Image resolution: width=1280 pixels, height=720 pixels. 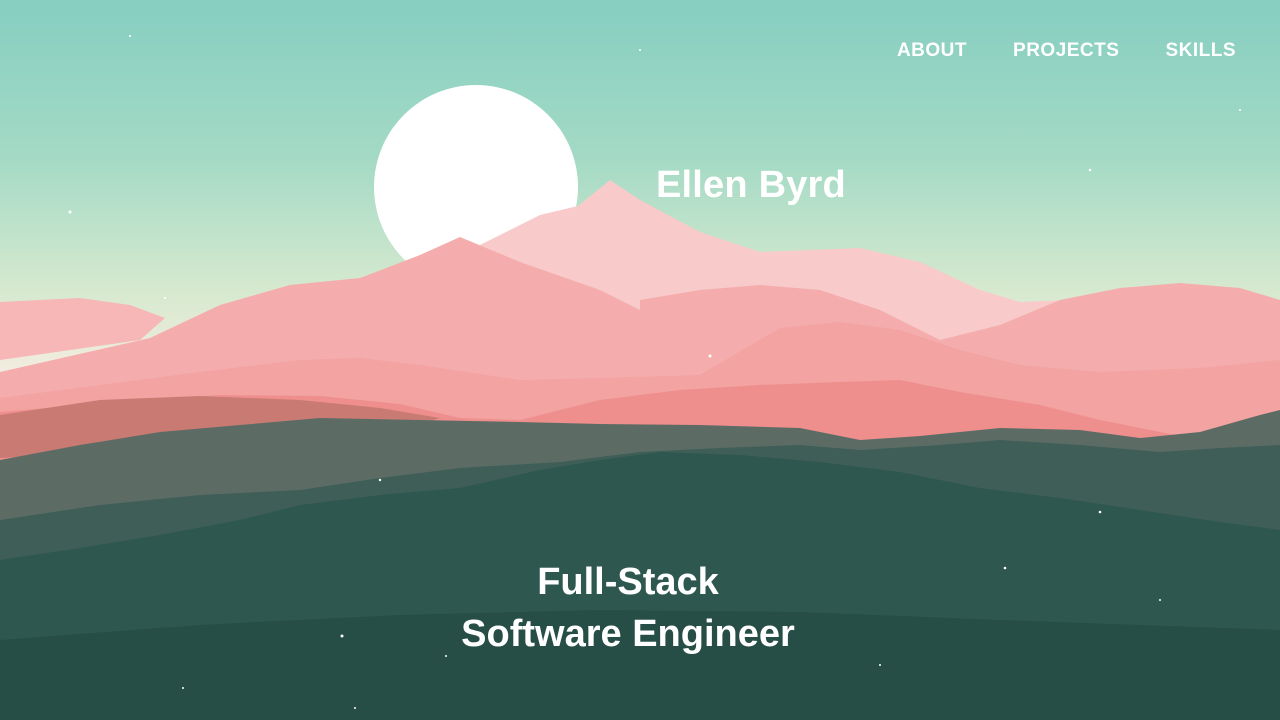 What do you see at coordinates (1200, 51) in the screenshot?
I see `nav-link-skills: SKILLS` at bounding box center [1200, 51].